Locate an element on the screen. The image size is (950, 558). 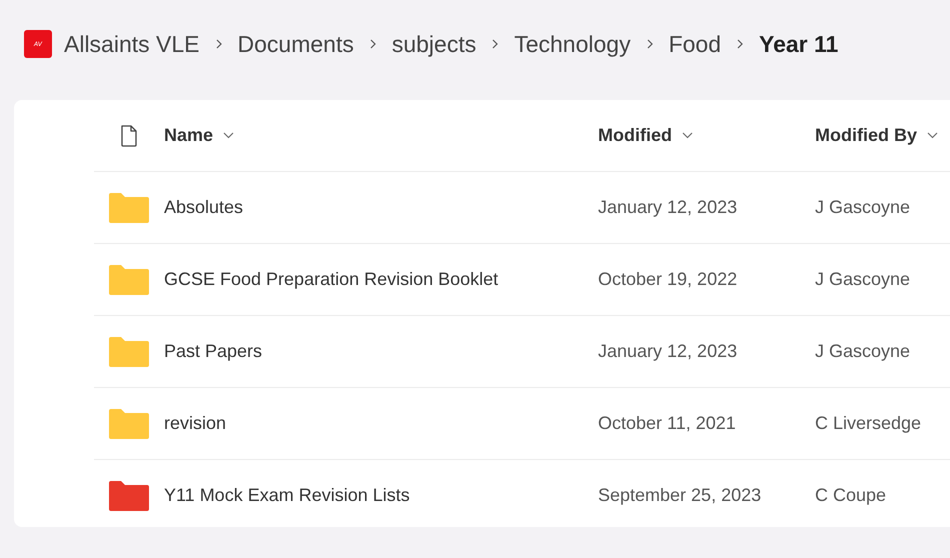
breadcrumb-link: Documents is located at coordinates (296, 44).